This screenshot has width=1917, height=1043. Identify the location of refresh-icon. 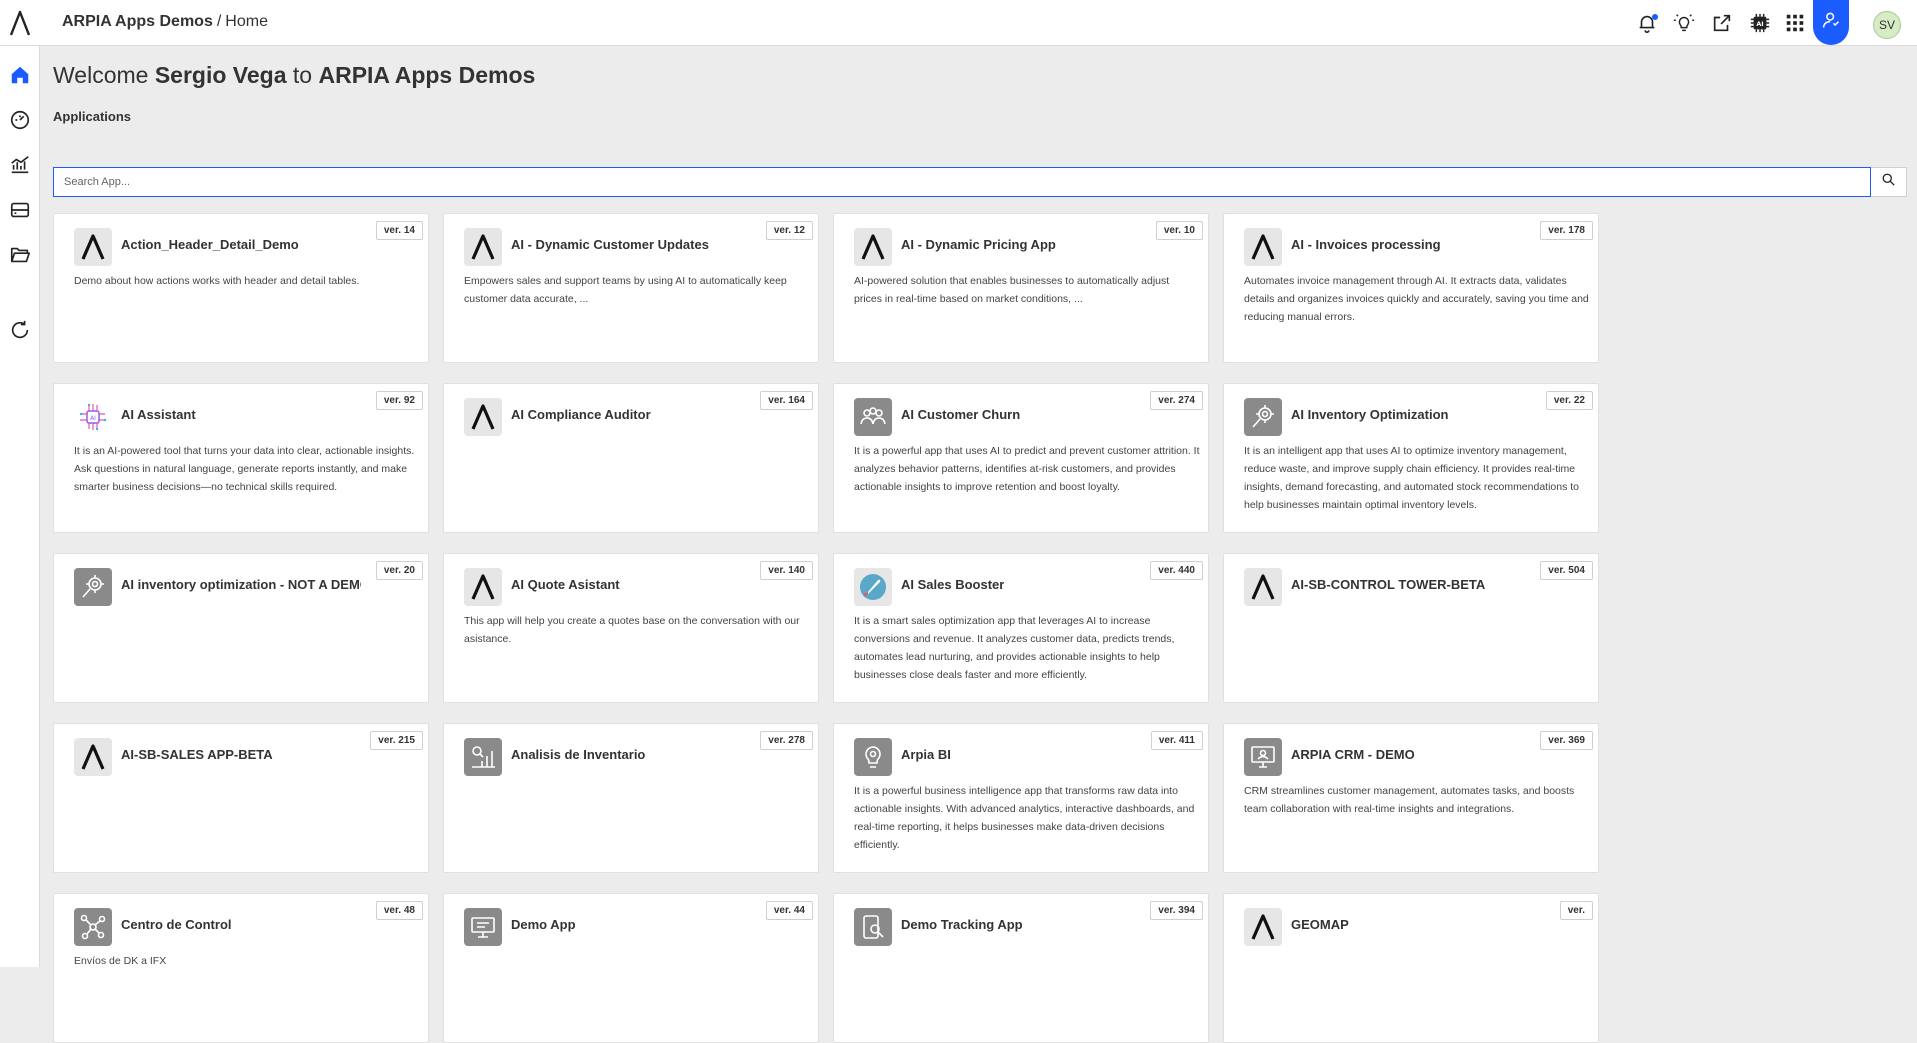
(20, 330).